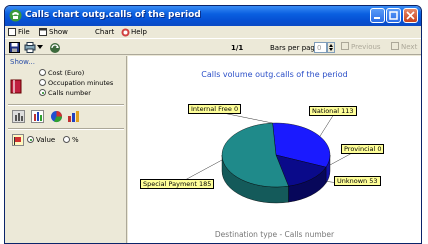 This screenshot has height=244, width=428. I want to click on value-mode-value: Value, so click(41, 140).